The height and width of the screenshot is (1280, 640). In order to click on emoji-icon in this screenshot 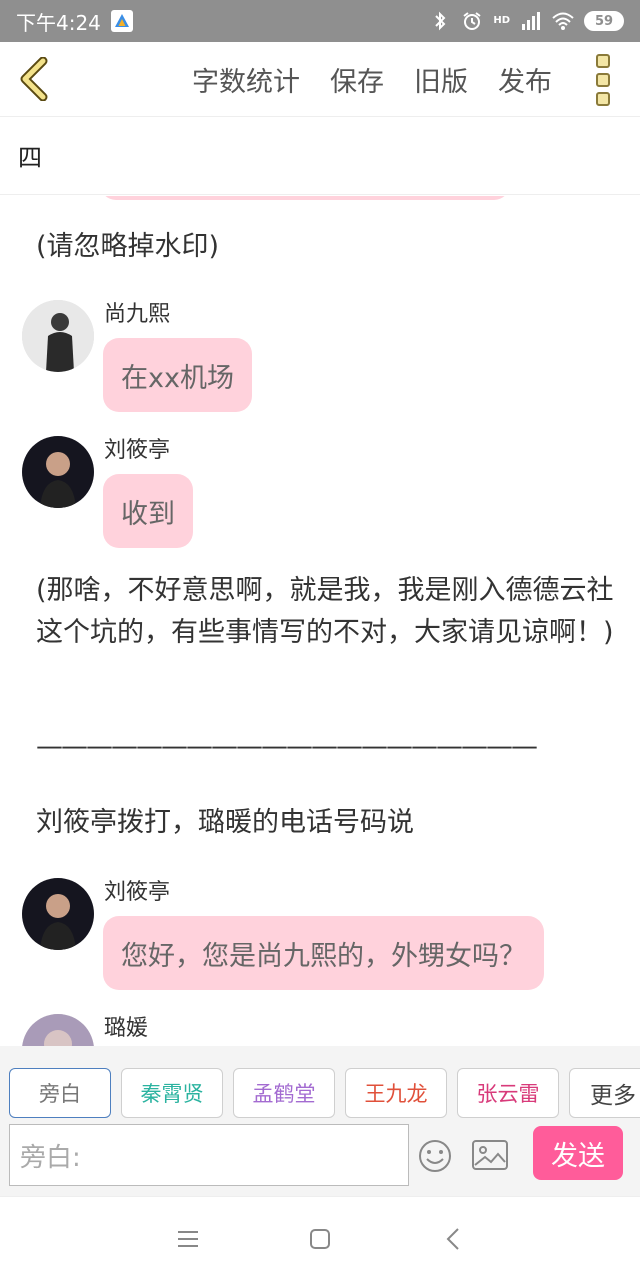, I will do `click(435, 1156)`.